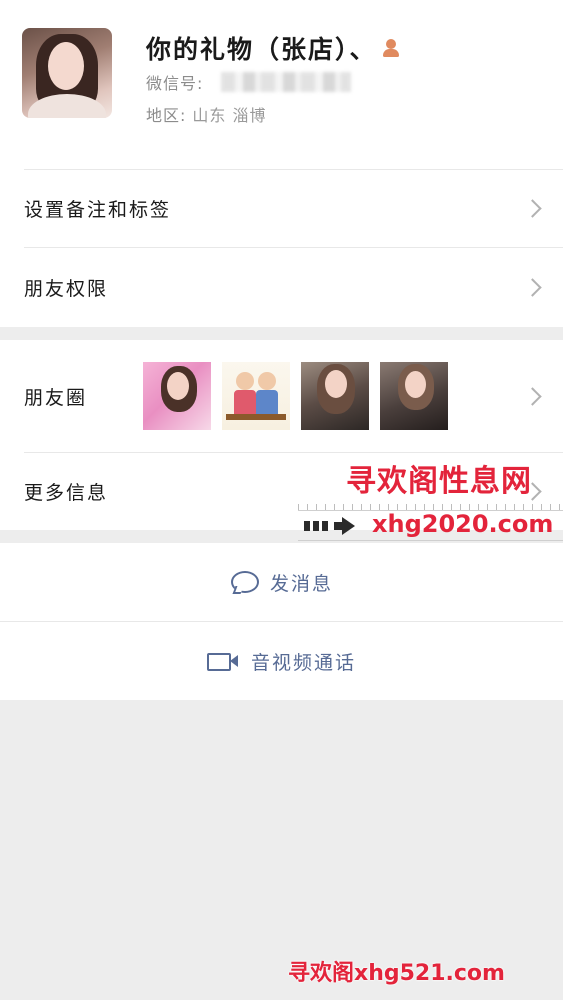 The width and height of the screenshot is (563, 1000). What do you see at coordinates (222, 661) in the screenshot?
I see `video-camera-icon` at bounding box center [222, 661].